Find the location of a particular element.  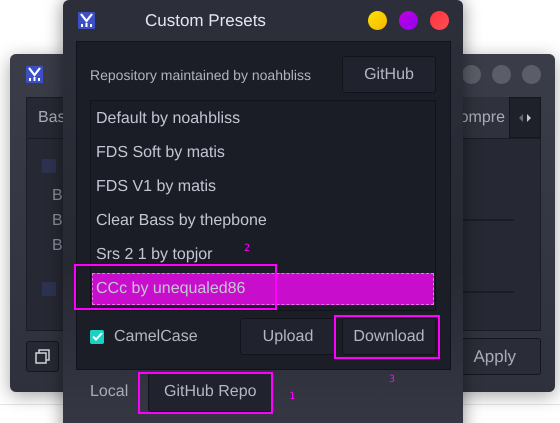

tab-scroll-button is located at coordinates (525, 117).